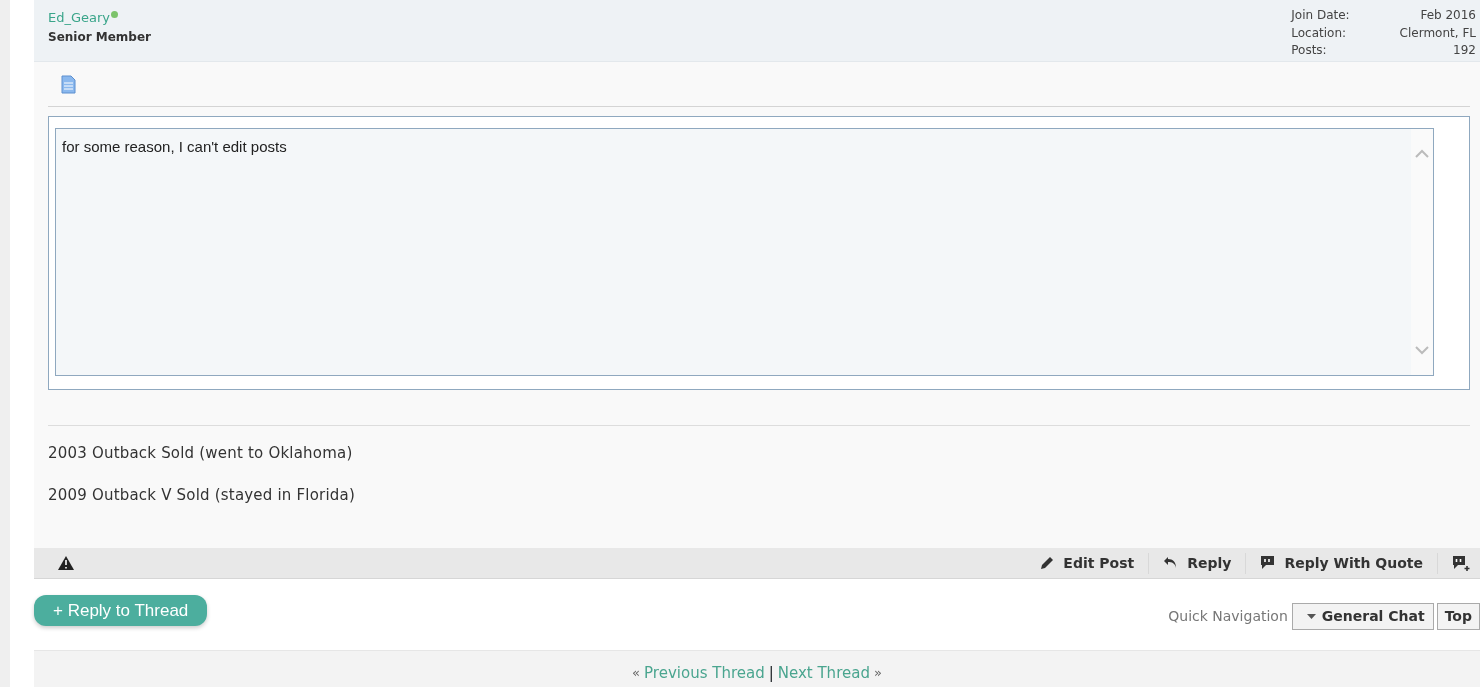 This screenshot has width=1480, height=687. What do you see at coordinates (877, 673) in the screenshot?
I see `next-marker: »` at bounding box center [877, 673].